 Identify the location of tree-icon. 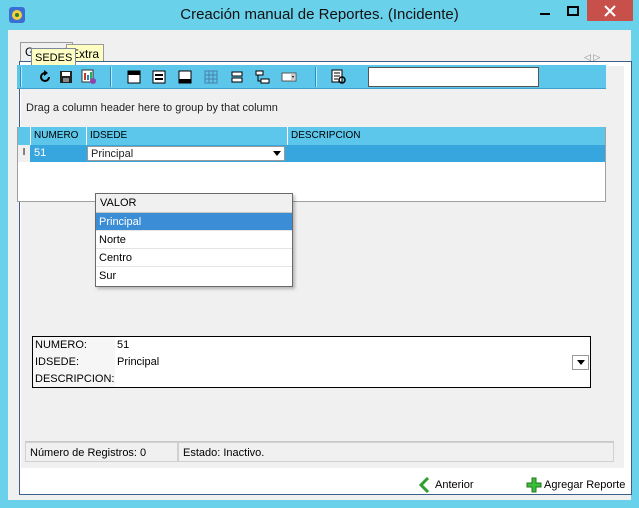
(262, 77).